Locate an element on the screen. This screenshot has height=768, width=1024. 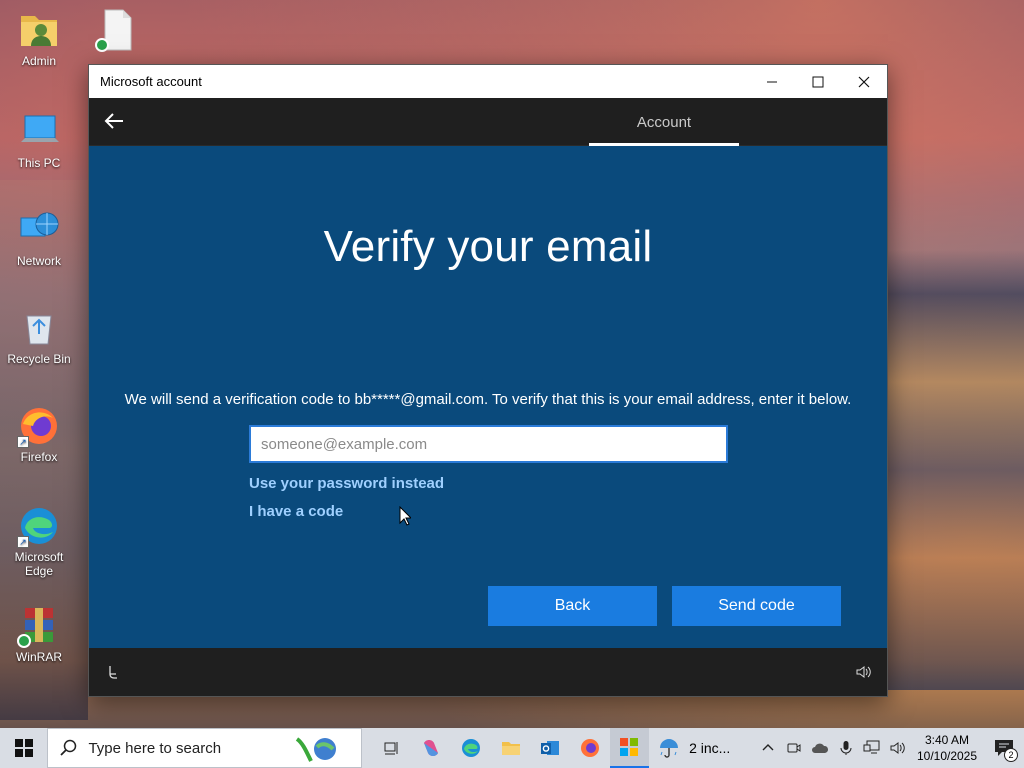
volume-button is located at coordinates (863, 674).